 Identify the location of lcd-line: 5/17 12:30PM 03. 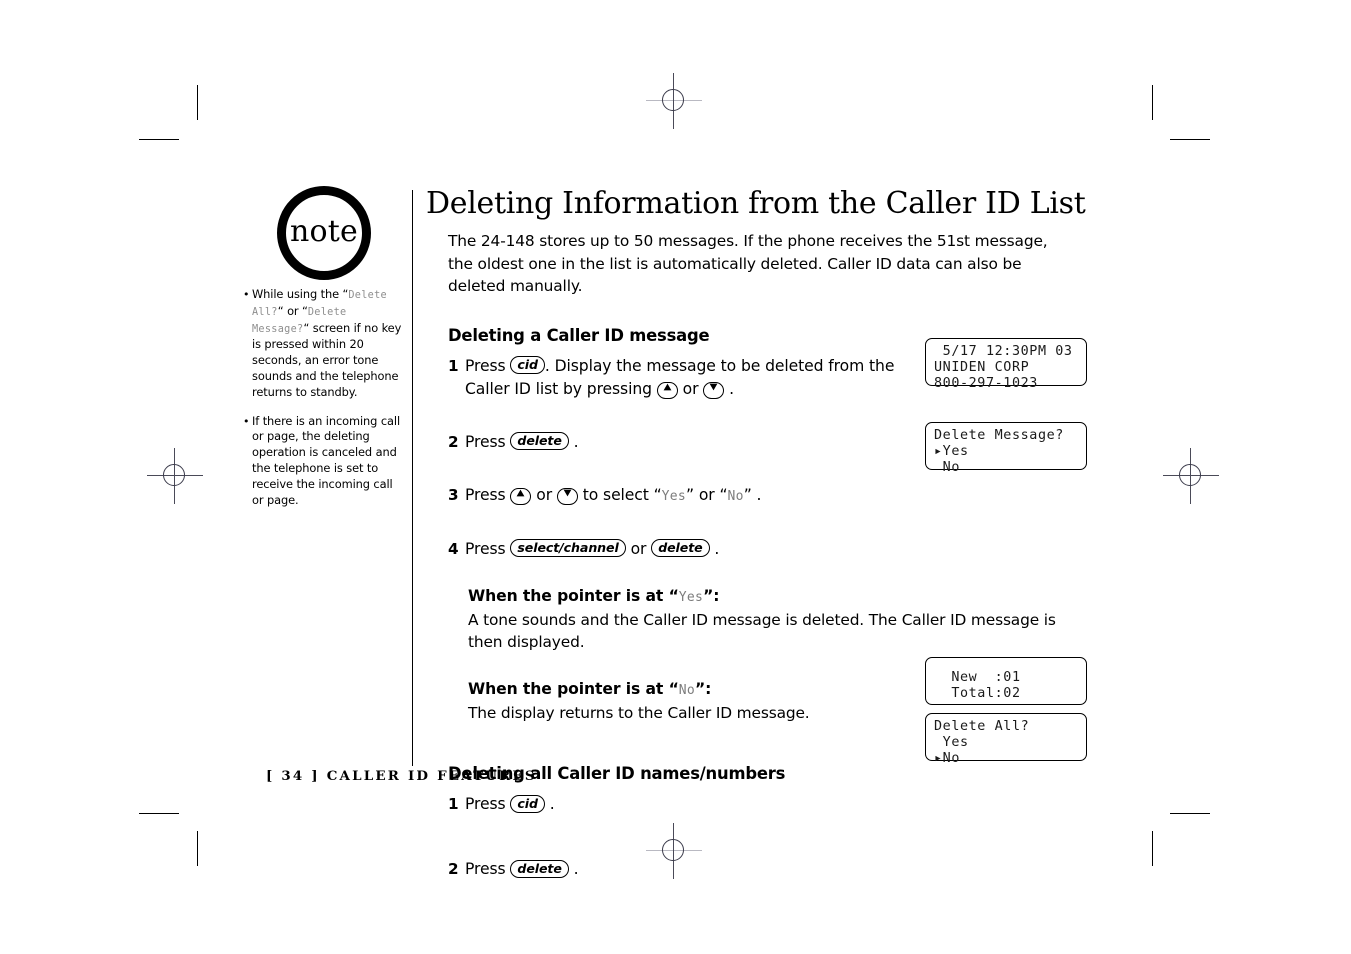
(1003, 351).